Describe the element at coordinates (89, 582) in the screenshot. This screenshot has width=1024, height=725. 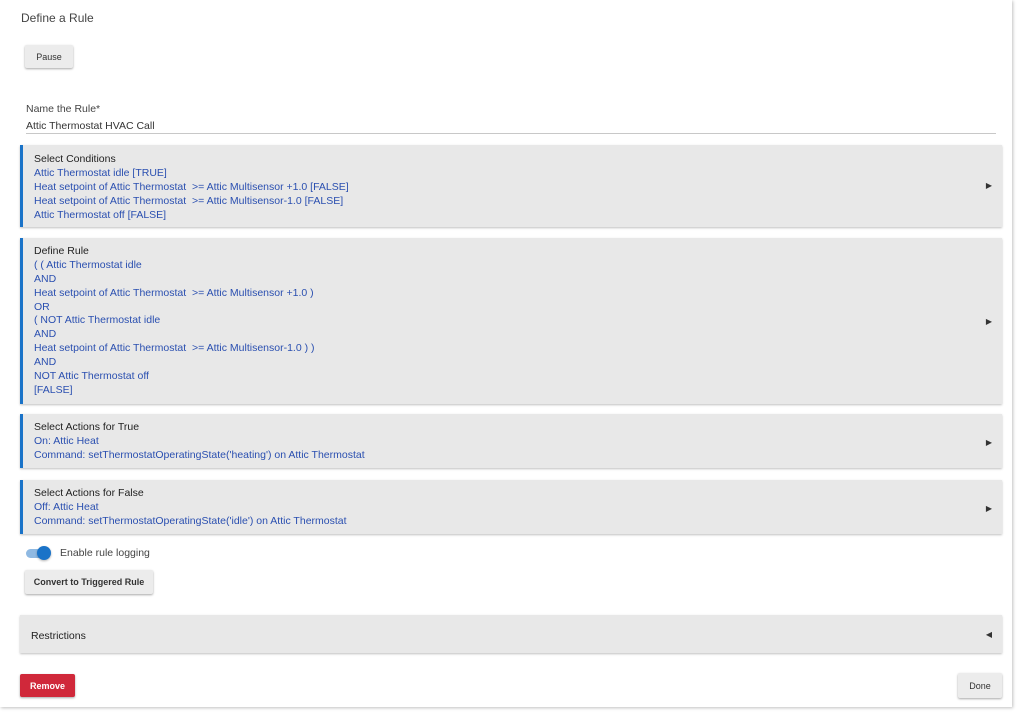
I see `convert-to-triggered-rule-button: Convert to Triggered Rule` at that location.